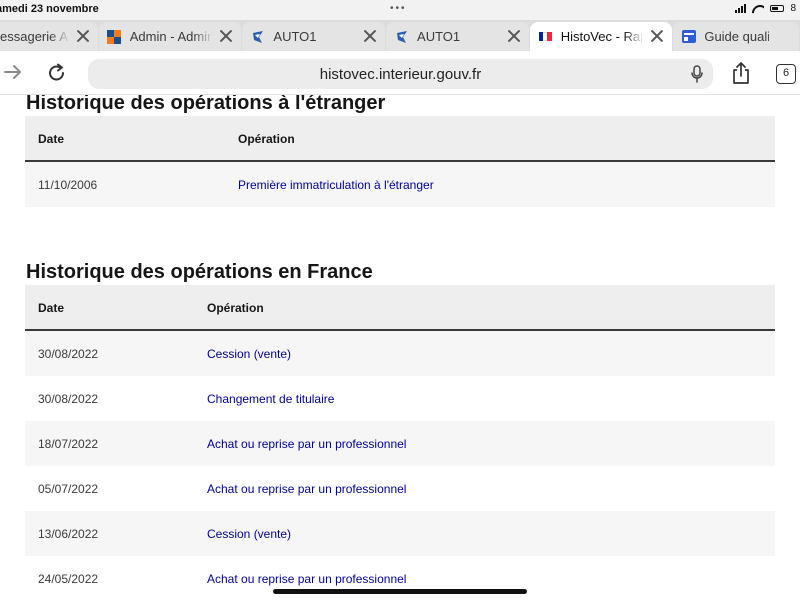 Image resolution: width=800 pixels, height=600 pixels. Describe the element at coordinates (68, 579) in the screenshot. I see `row-date: 24/05/2022` at that location.